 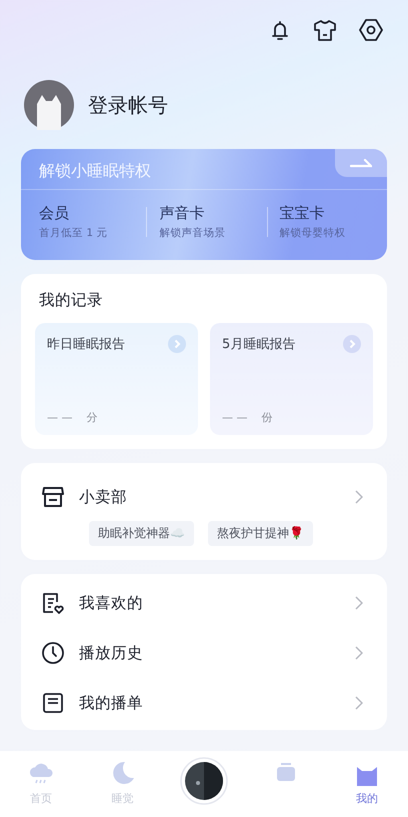 I want to click on menu-item: 我的播单, so click(x=204, y=703).